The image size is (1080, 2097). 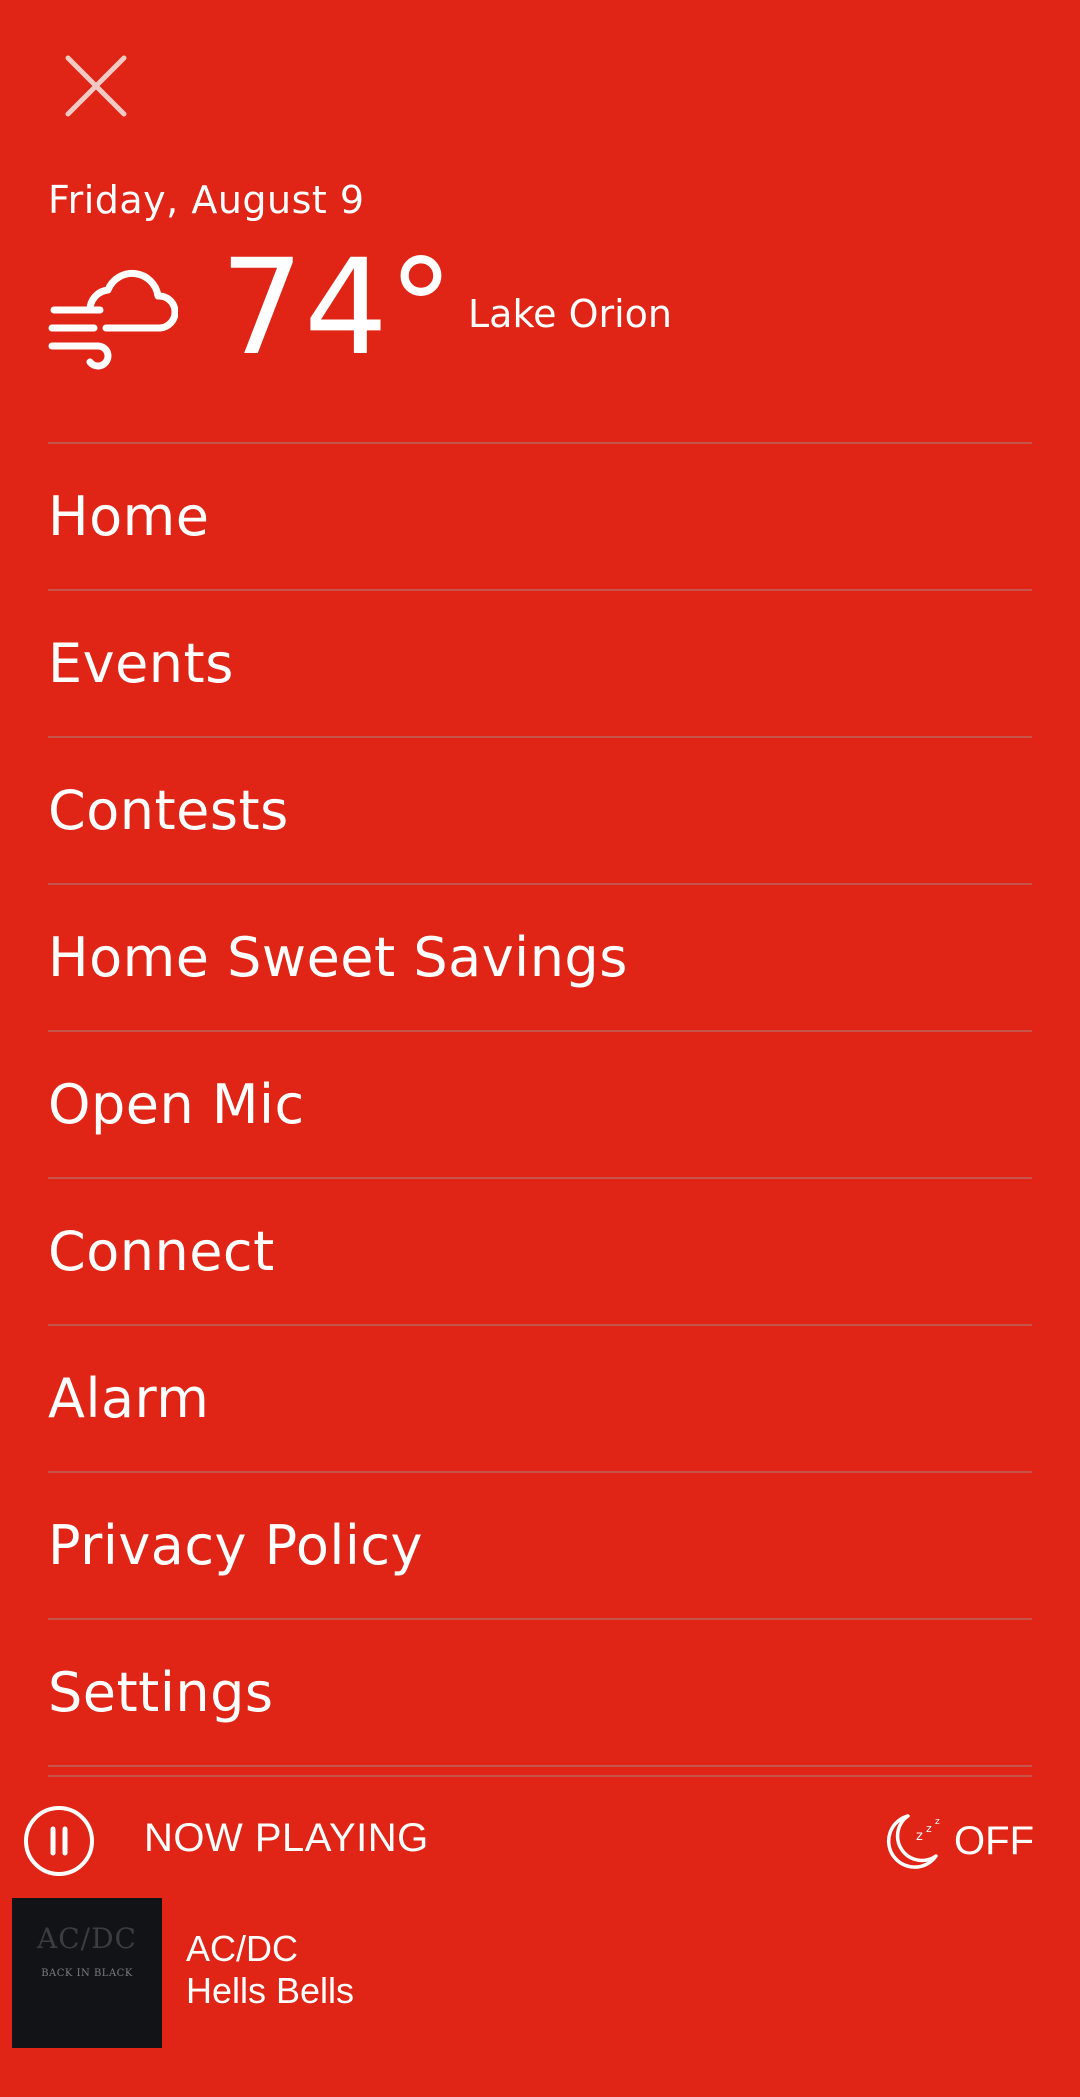 I want to click on menu-item-label: Home, so click(x=129, y=516).